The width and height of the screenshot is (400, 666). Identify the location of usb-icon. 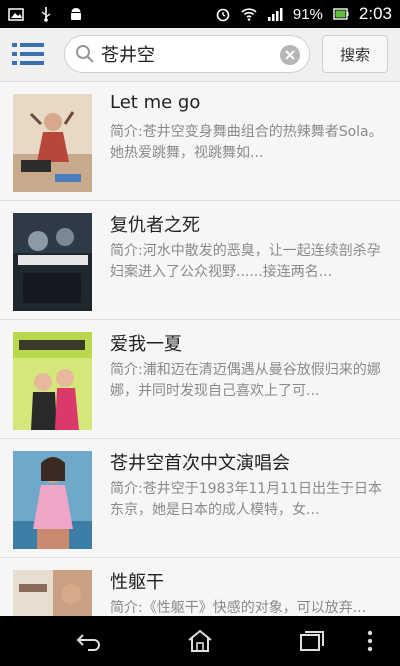
(46, 14).